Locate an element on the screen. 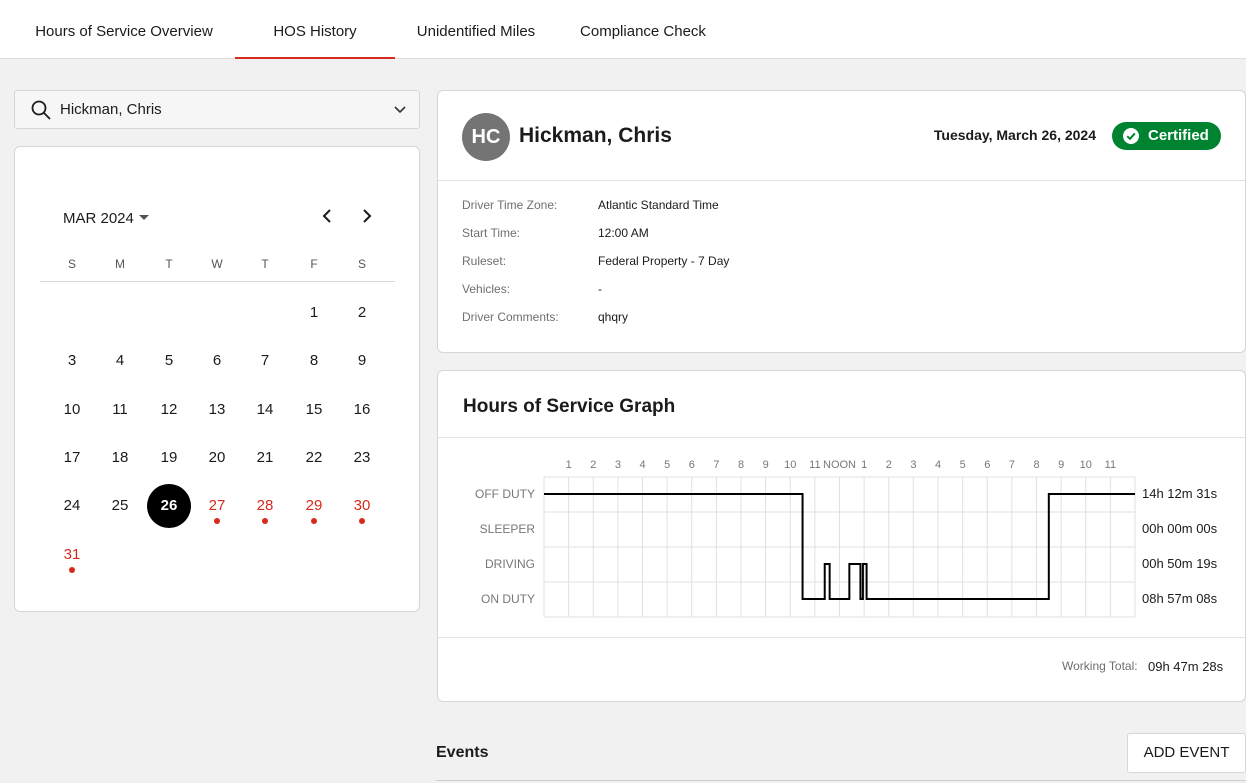  calendar-day-19: 19 is located at coordinates (169, 458).